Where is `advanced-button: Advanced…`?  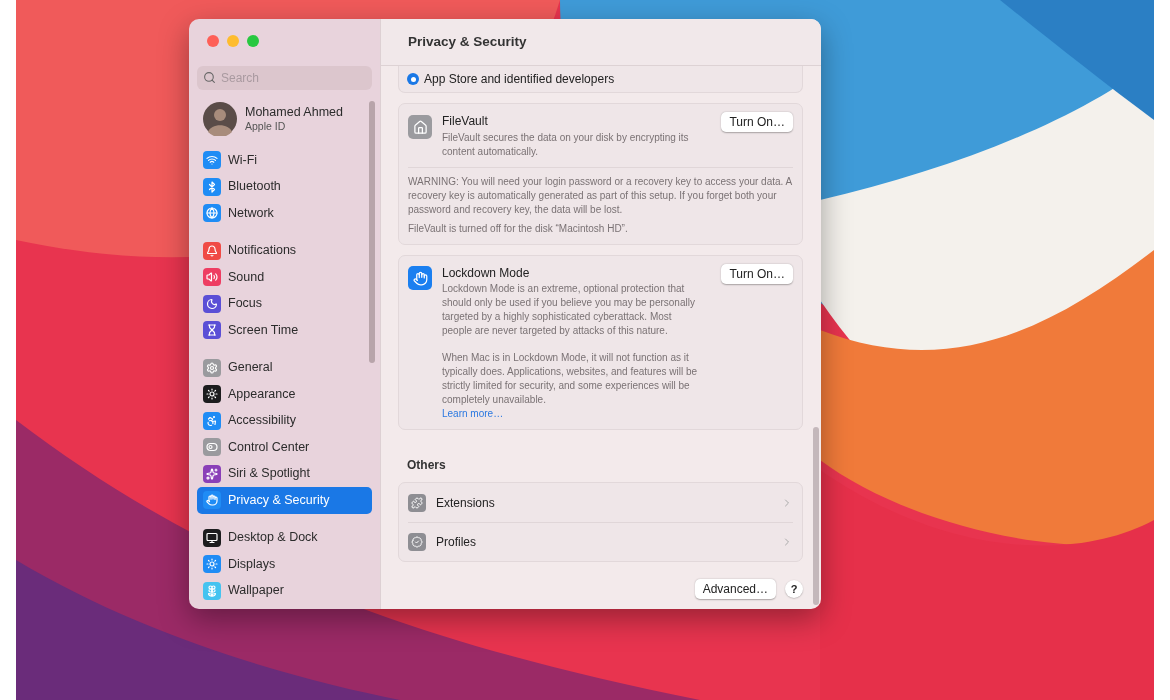 advanced-button: Advanced… is located at coordinates (735, 589).